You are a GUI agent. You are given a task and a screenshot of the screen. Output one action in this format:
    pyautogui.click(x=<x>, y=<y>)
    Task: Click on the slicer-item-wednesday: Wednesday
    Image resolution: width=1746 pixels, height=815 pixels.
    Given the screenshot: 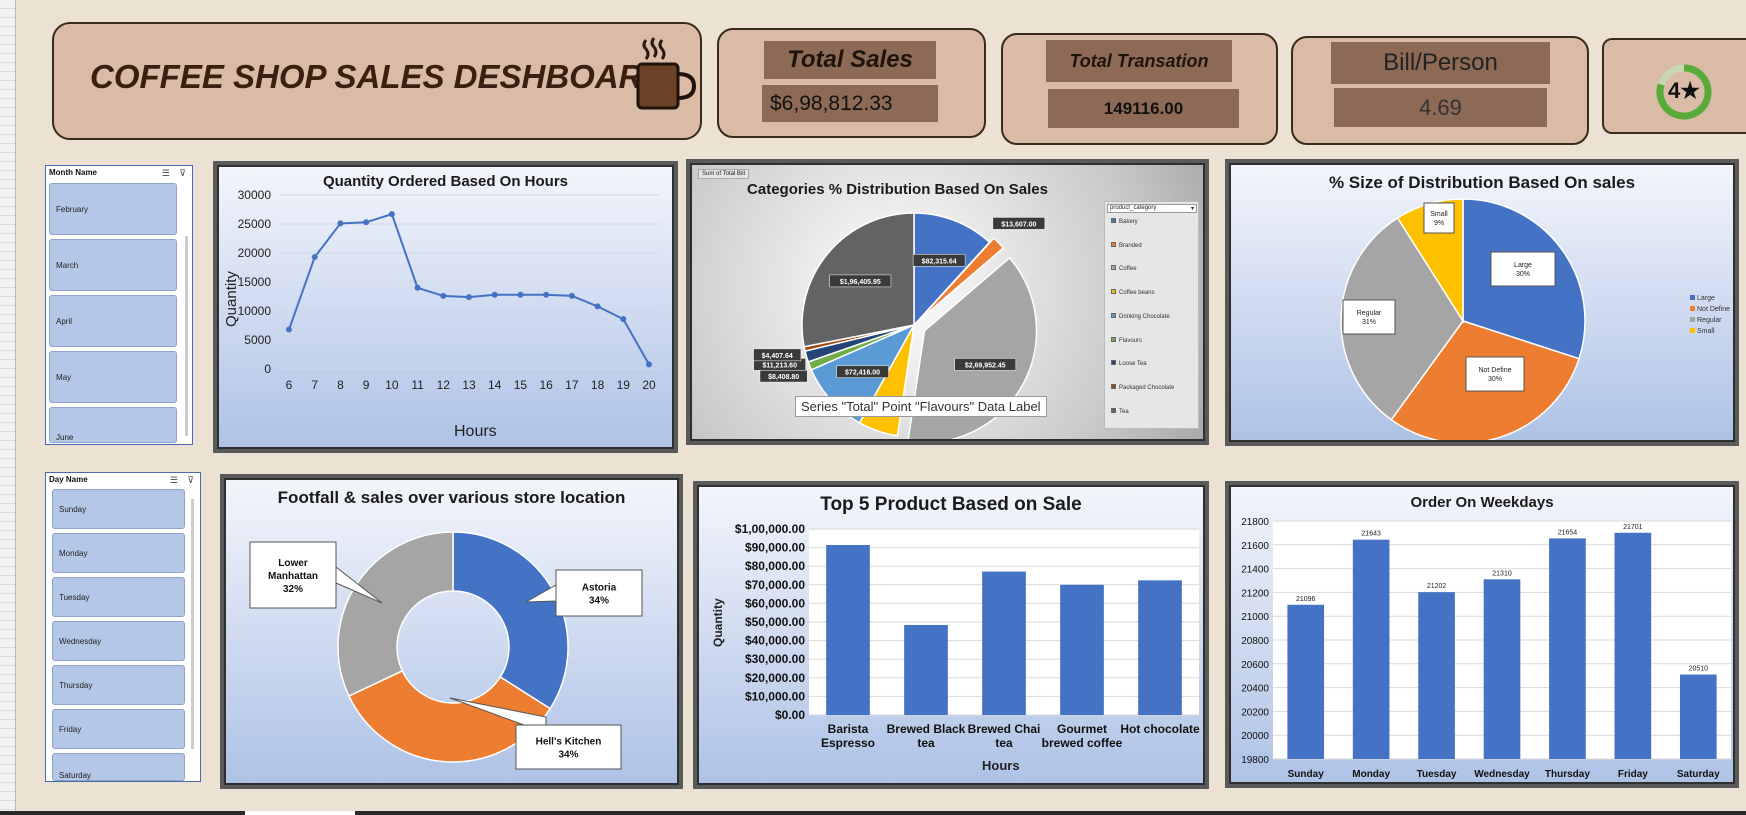 What is the action you would take?
    pyautogui.click(x=118, y=641)
    